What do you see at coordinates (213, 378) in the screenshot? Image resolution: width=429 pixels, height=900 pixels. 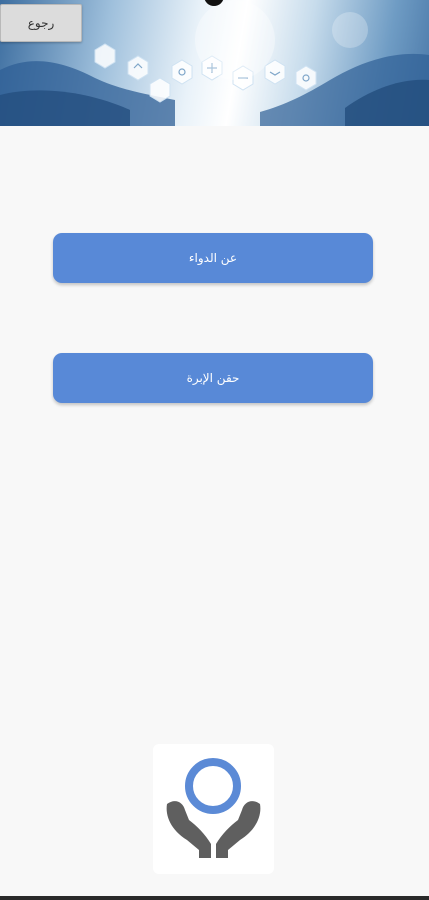 I see `needle-injection-button: حقن الإبرة` at bounding box center [213, 378].